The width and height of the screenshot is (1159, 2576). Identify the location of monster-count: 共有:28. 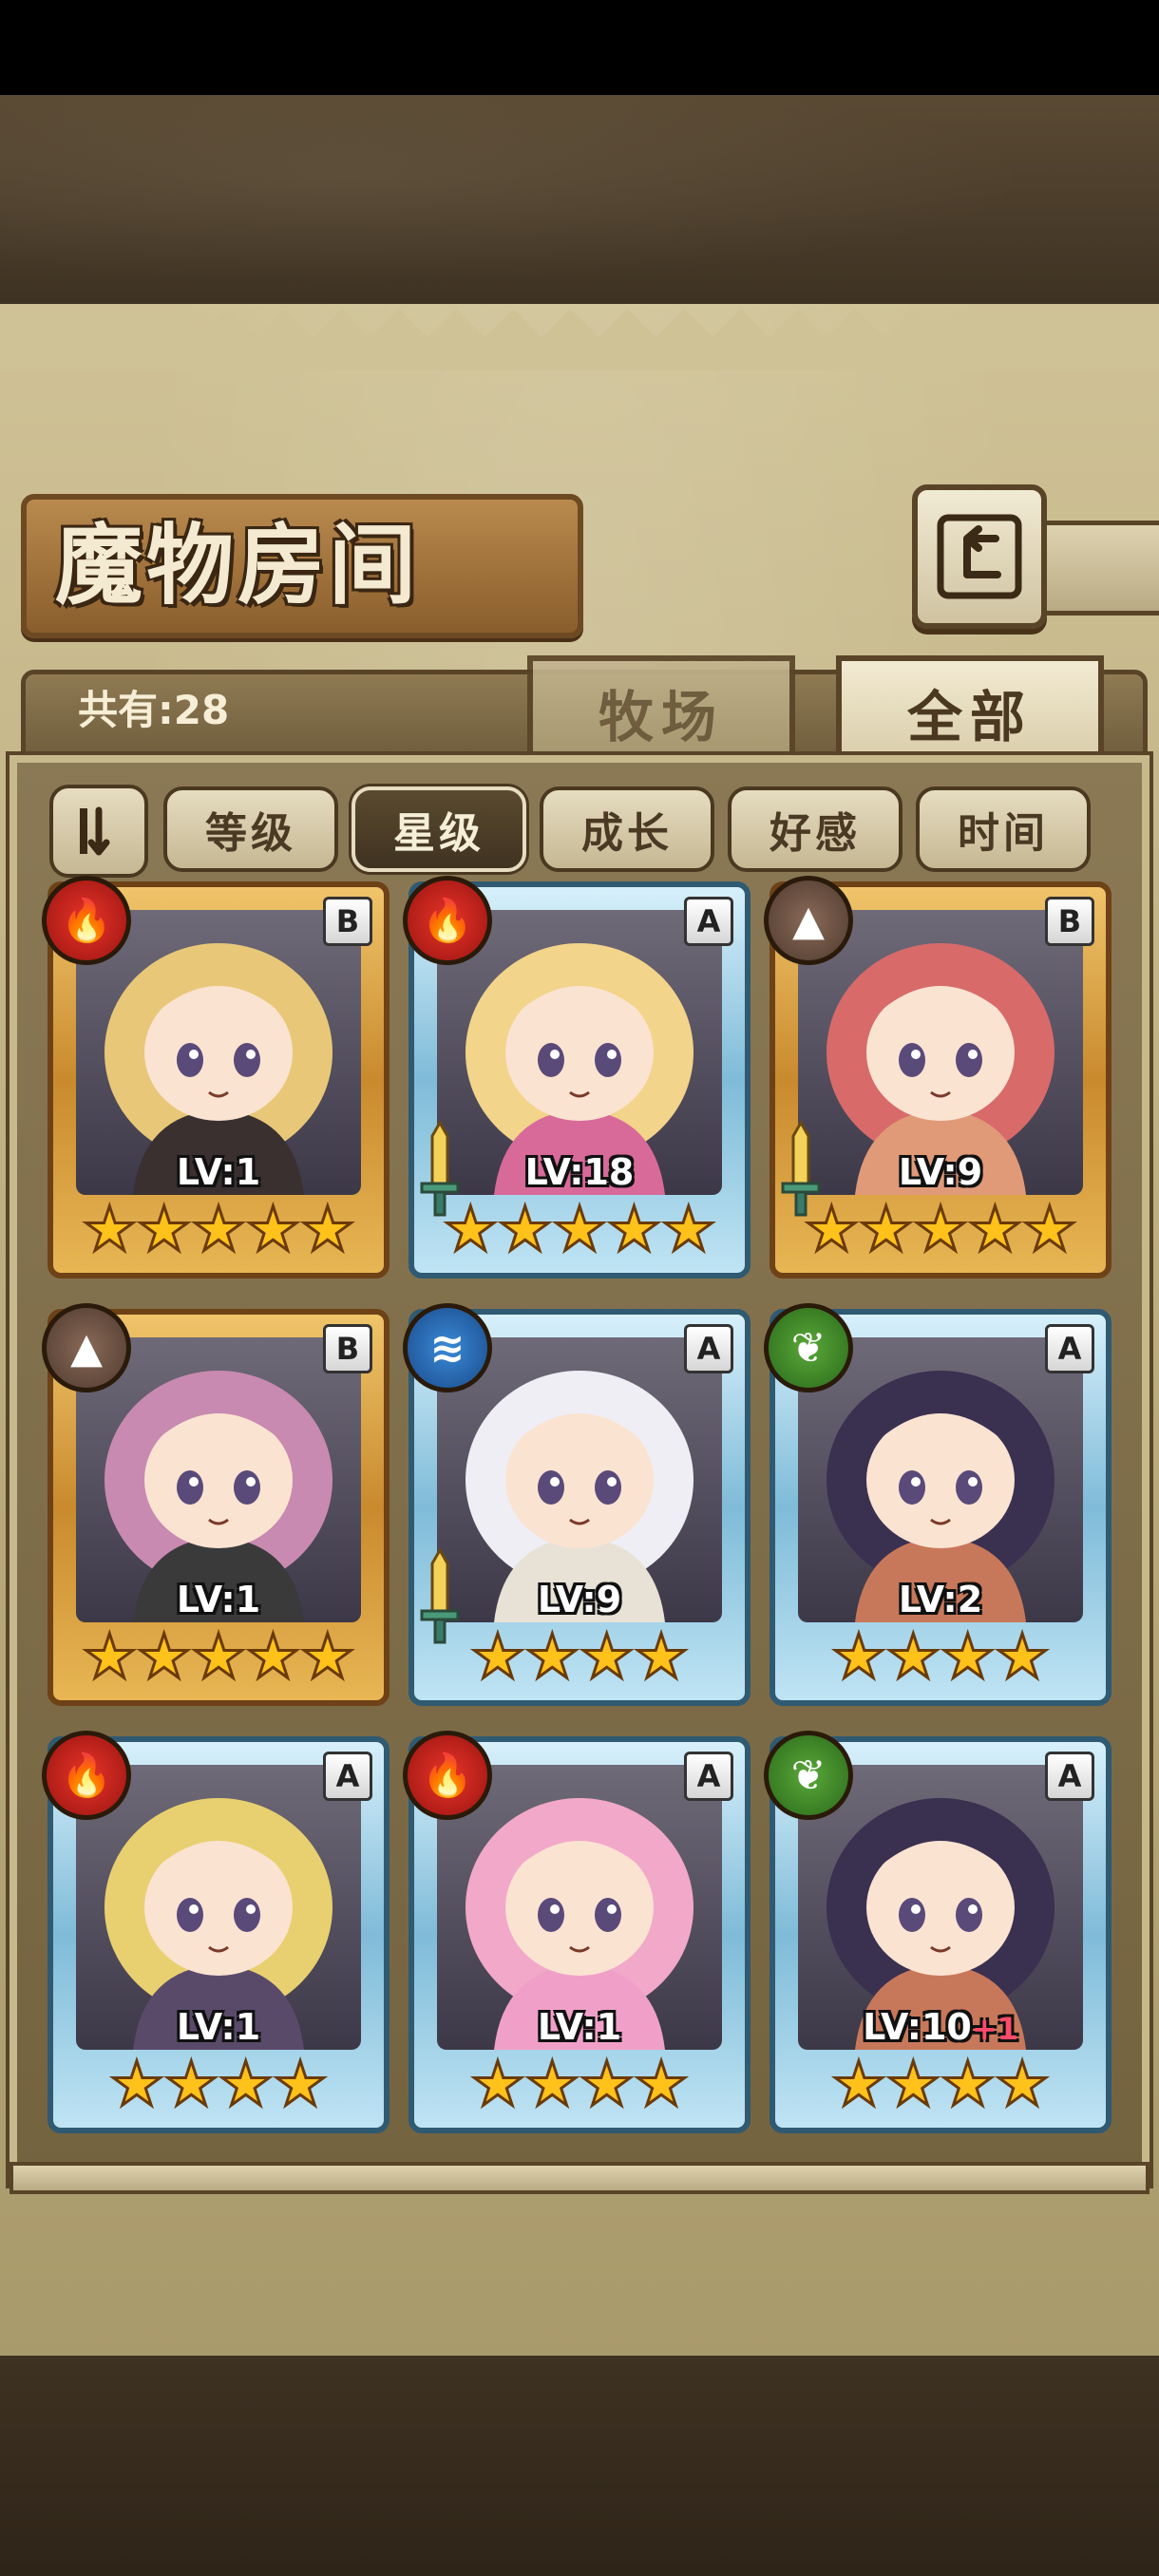
(154, 710).